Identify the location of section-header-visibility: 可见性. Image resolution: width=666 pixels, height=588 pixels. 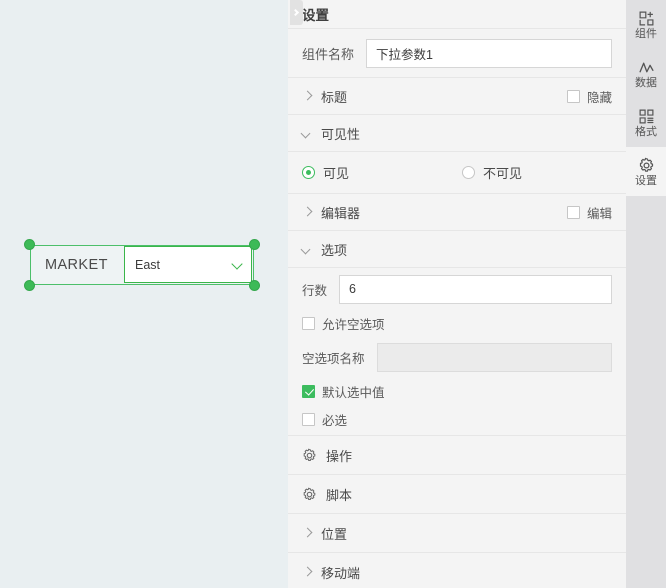
(457, 133).